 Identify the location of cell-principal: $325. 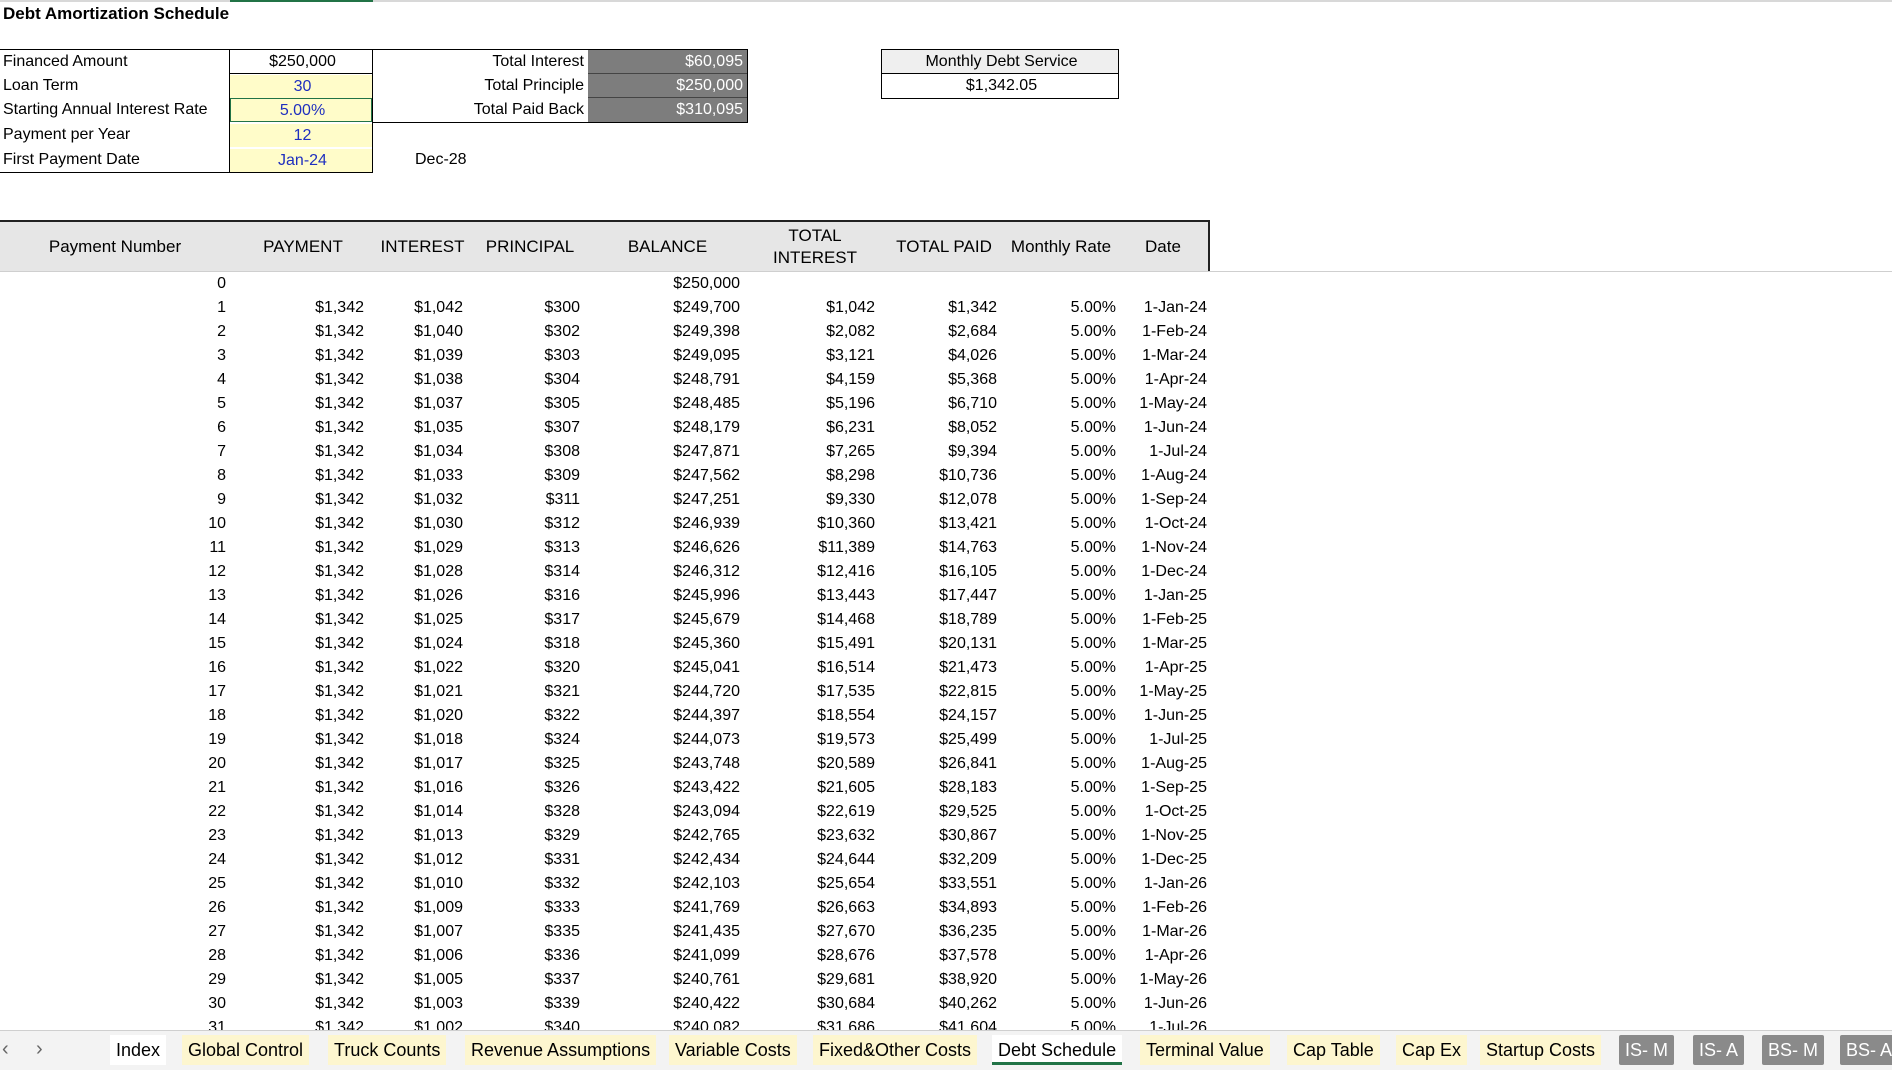
(530, 764).